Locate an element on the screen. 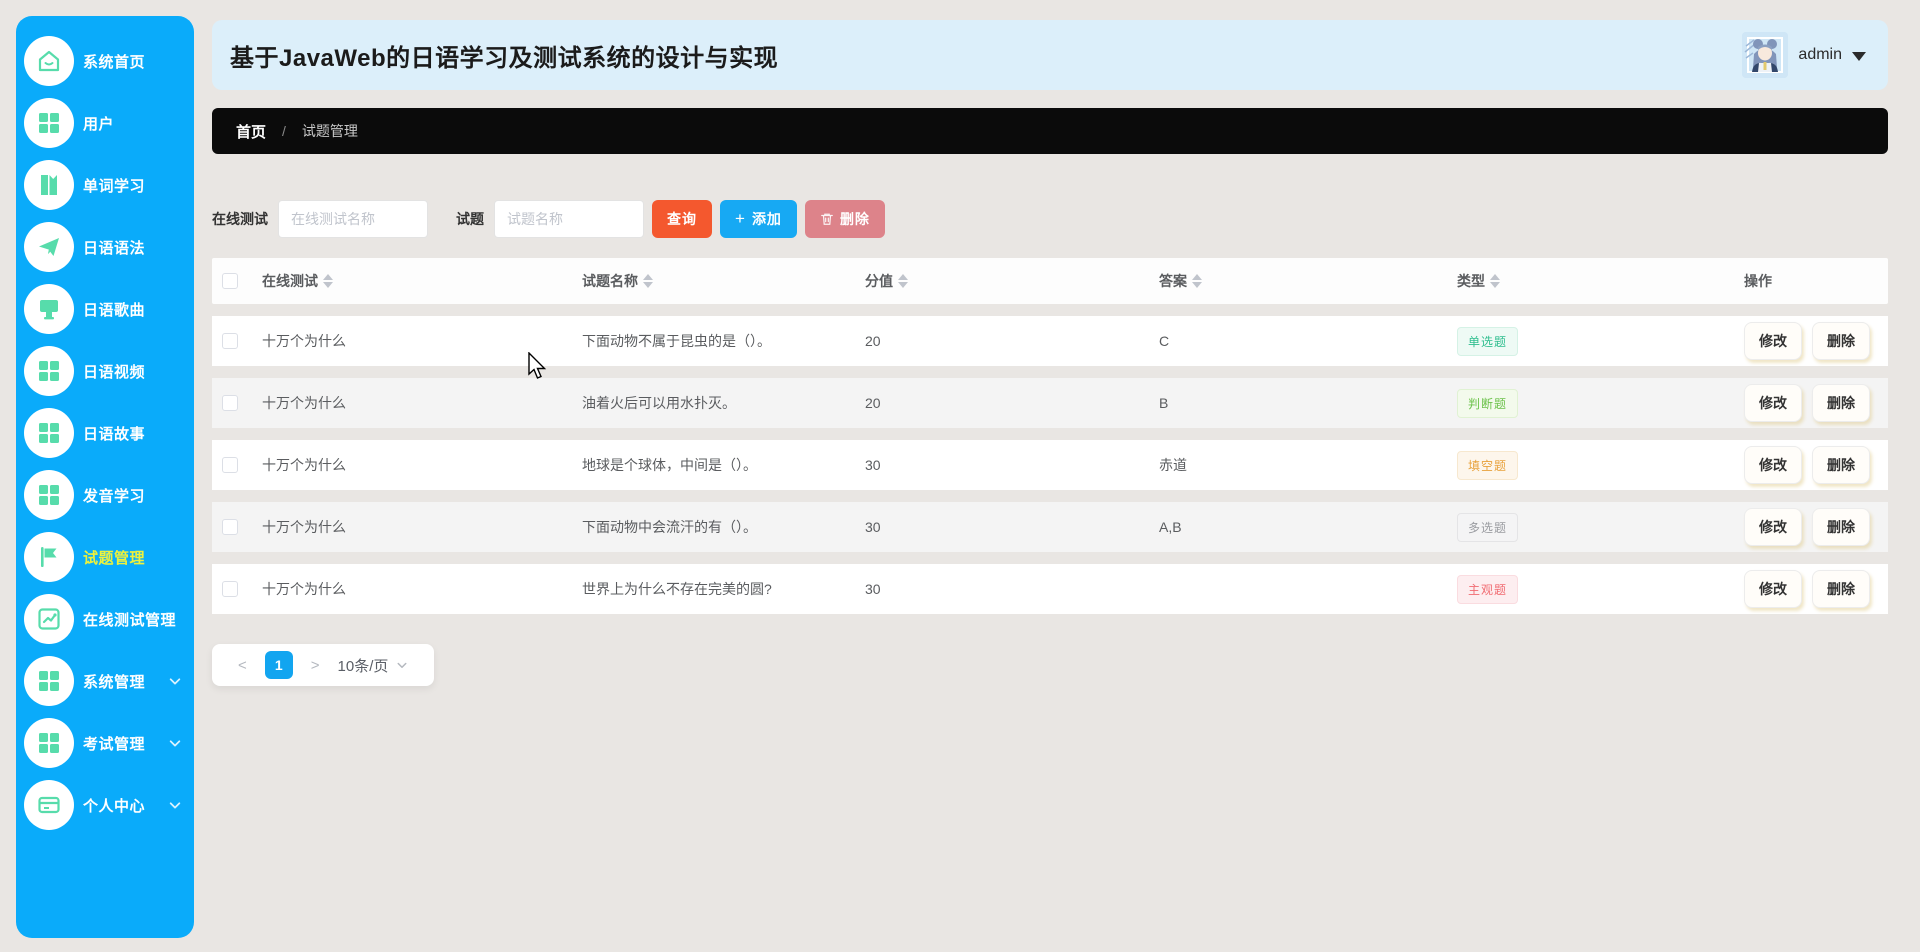 Image resolution: width=1920 pixels, height=952 pixels. sidebar-item-questions: 试题管理 is located at coordinates (105, 557).